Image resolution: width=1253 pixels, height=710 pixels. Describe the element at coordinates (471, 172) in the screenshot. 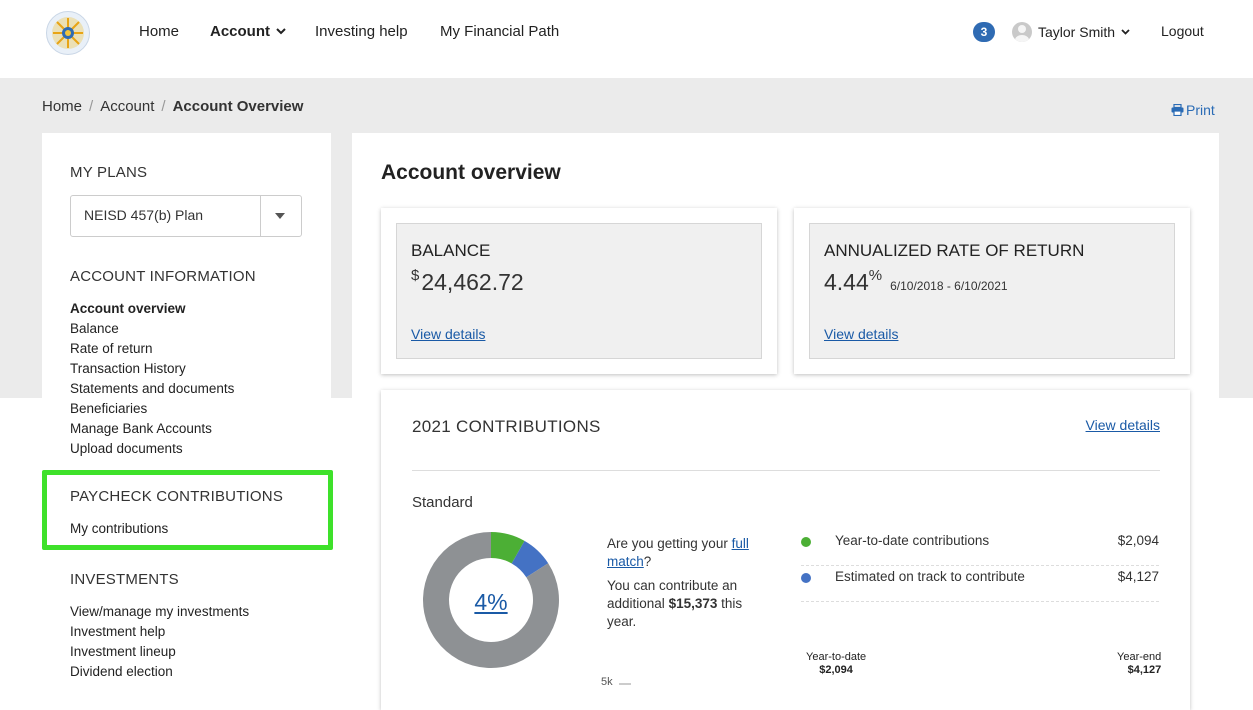

I see `page-title: Account overview` at that location.